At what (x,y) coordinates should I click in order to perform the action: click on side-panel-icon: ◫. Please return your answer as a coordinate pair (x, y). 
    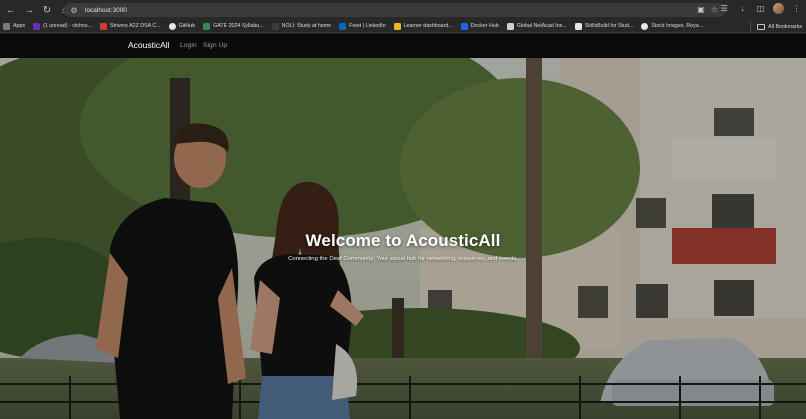
    Looking at the image, I should click on (760, 8).